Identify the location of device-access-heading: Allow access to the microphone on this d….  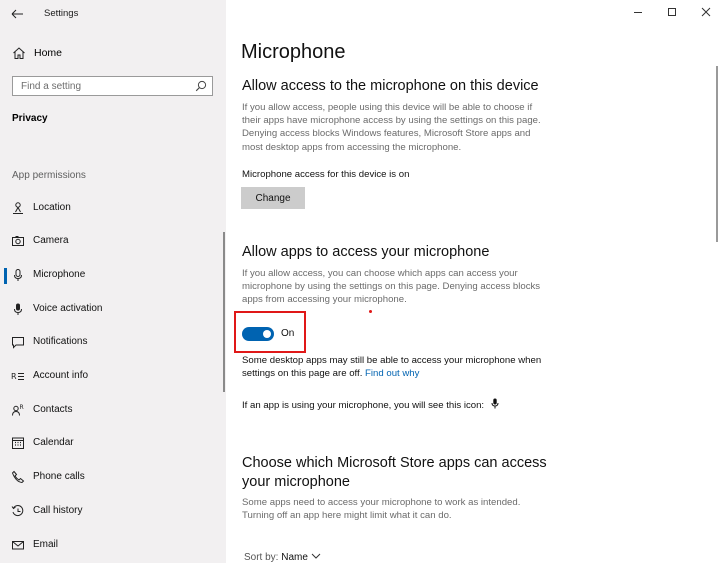
(390, 86).